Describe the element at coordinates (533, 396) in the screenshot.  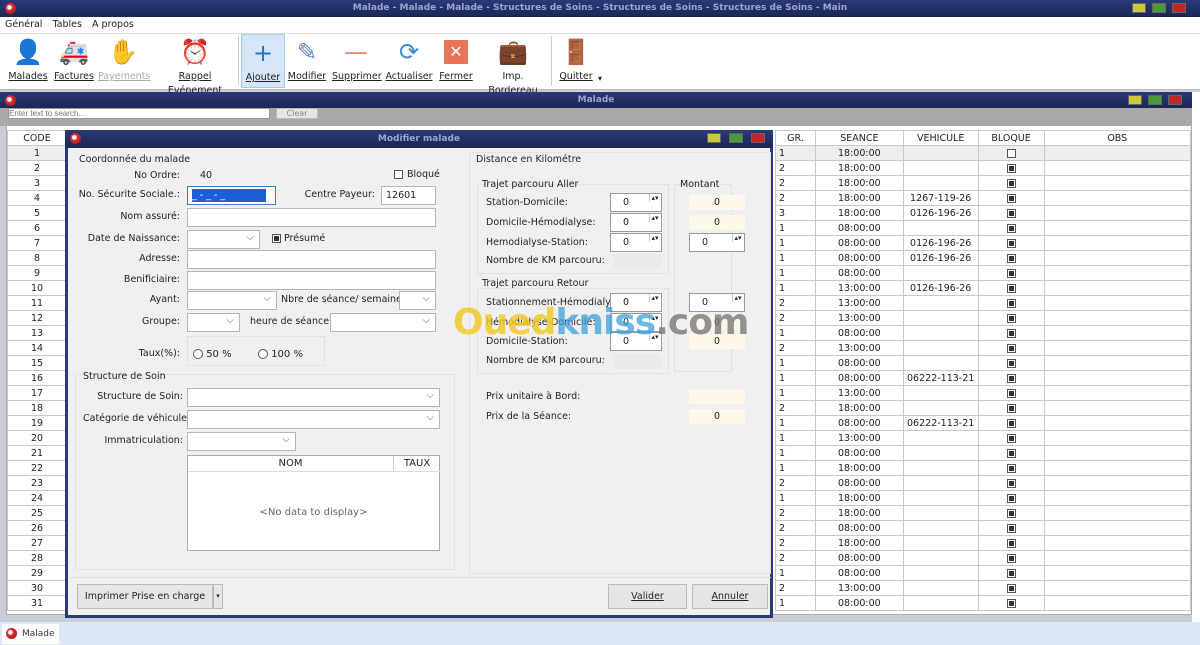
I see `prix-unitaire-label: Prix unitaire à Bord:` at that location.